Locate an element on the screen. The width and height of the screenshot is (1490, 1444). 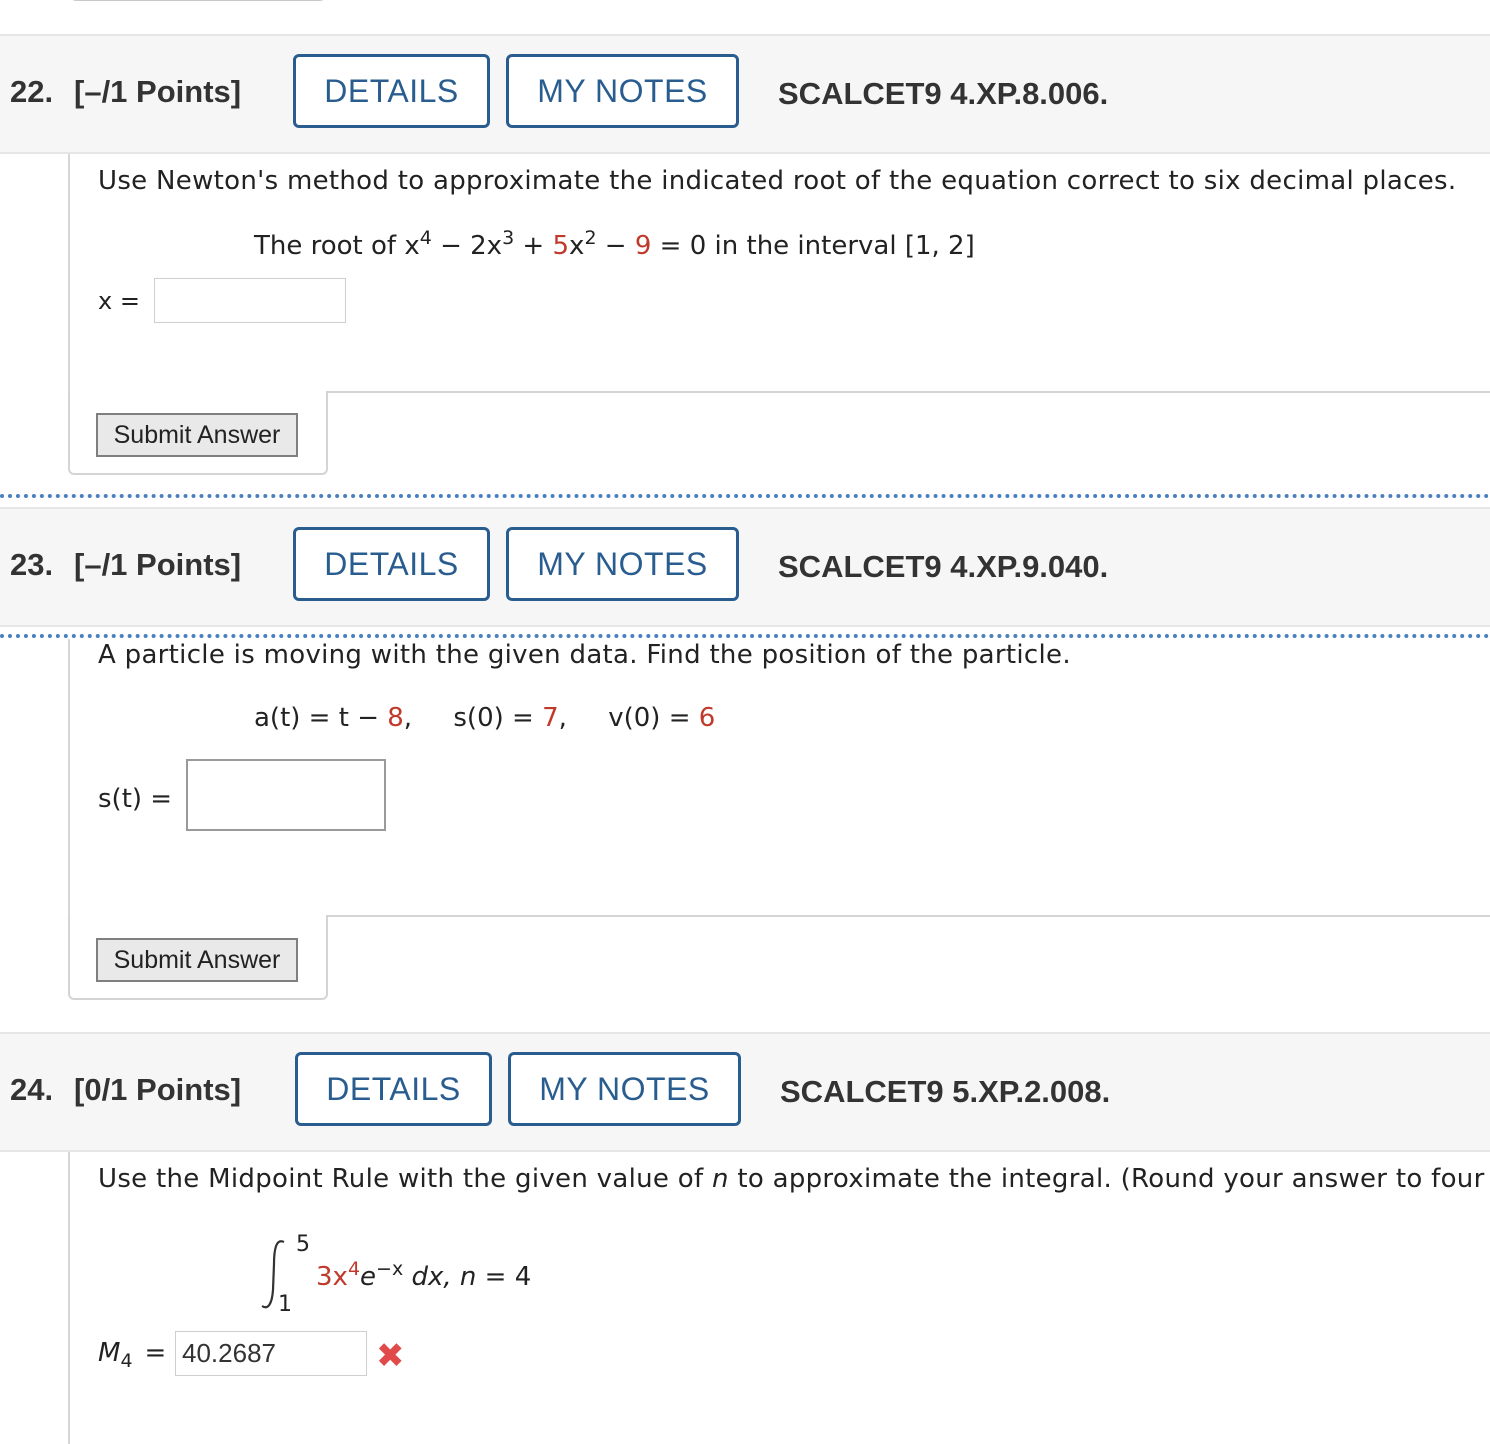
given-value: 6 is located at coordinates (707, 718).